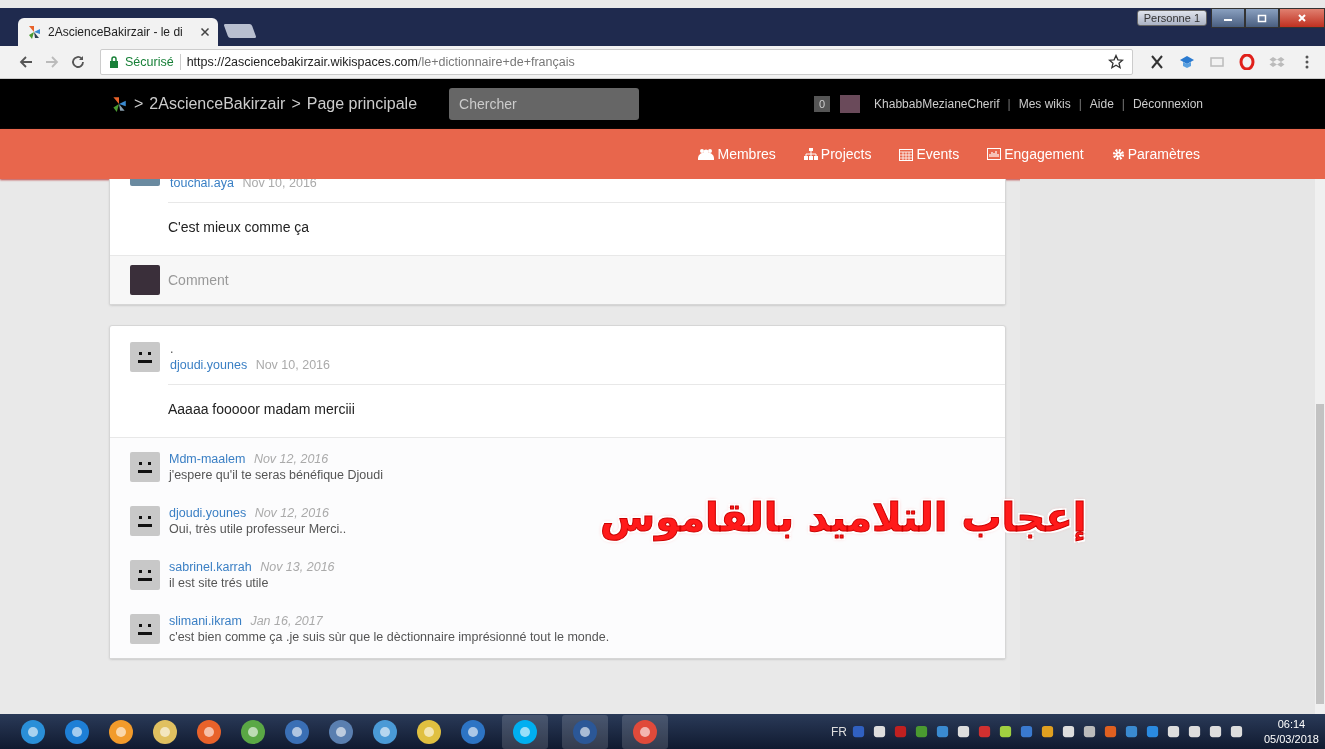 The image size is (1325, 749). I want to click on comment-bar: Comment, so click(557, 279).